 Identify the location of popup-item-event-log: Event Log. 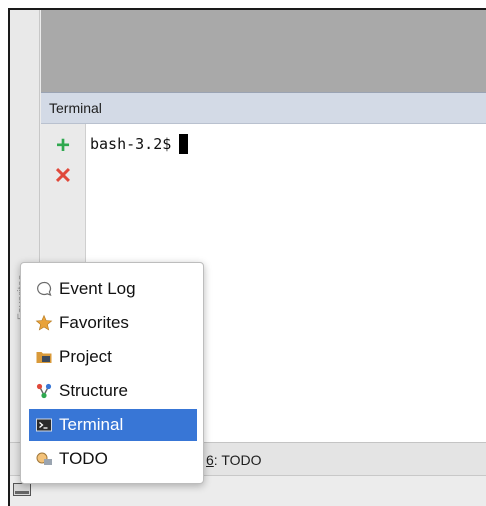
(113, 289).